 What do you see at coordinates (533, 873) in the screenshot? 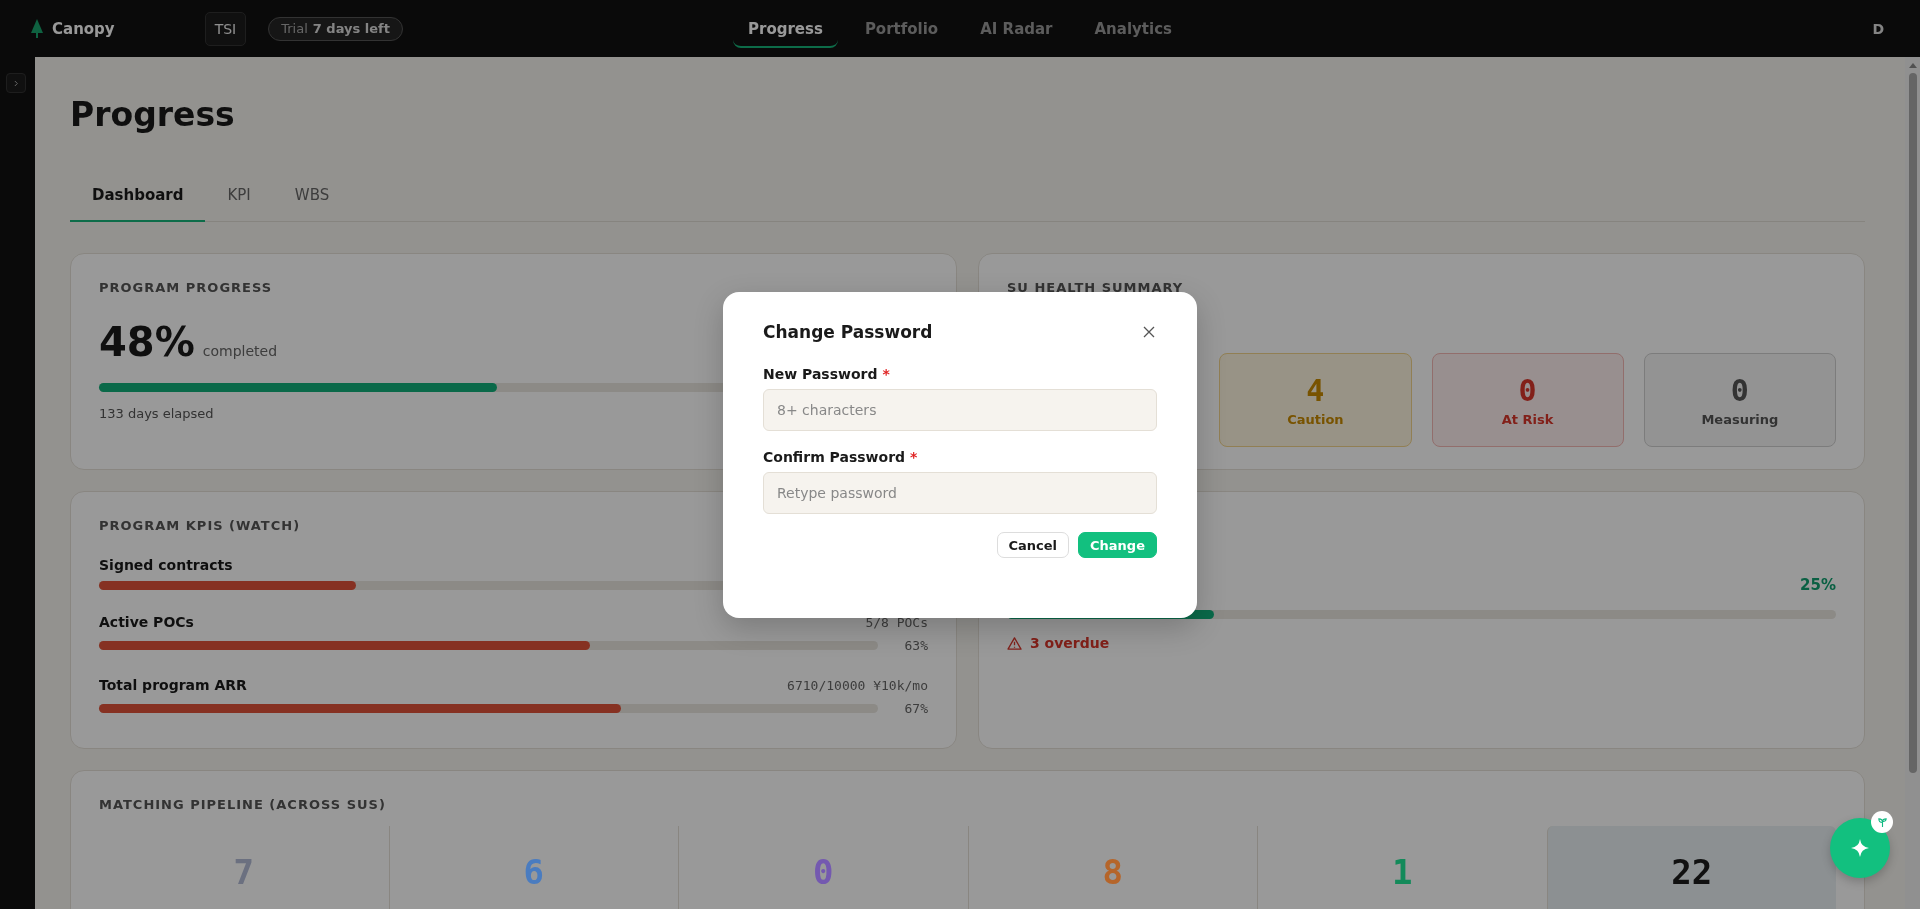
I see `stage-count: 6` at bounding box center [533, 873].